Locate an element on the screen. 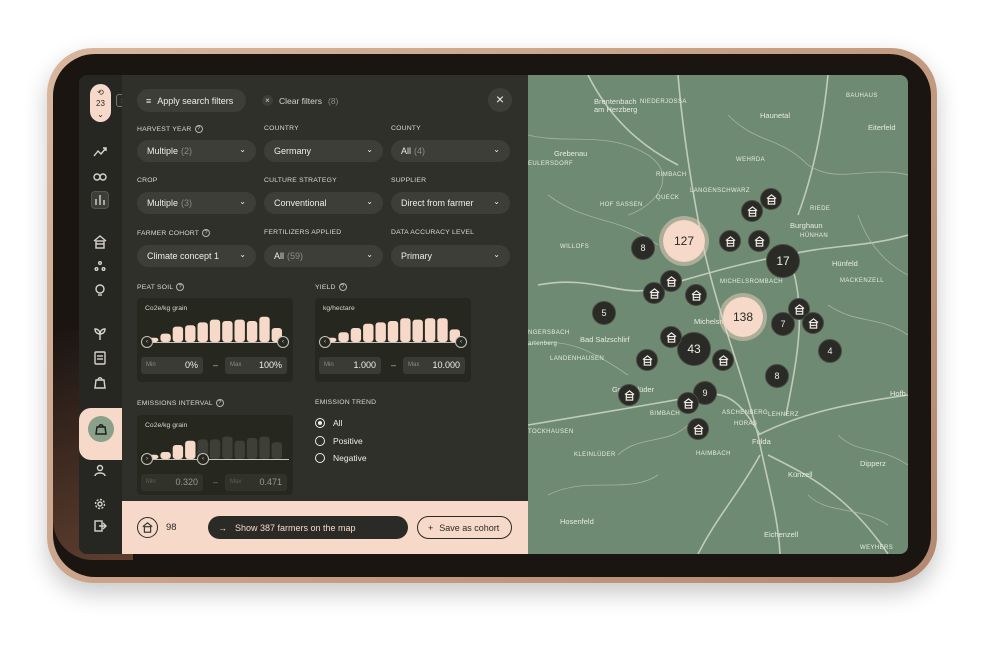 The image size is (1000, 657). supplier-select: Direct from farmer ⌄ is located at coordinates (450, 203).